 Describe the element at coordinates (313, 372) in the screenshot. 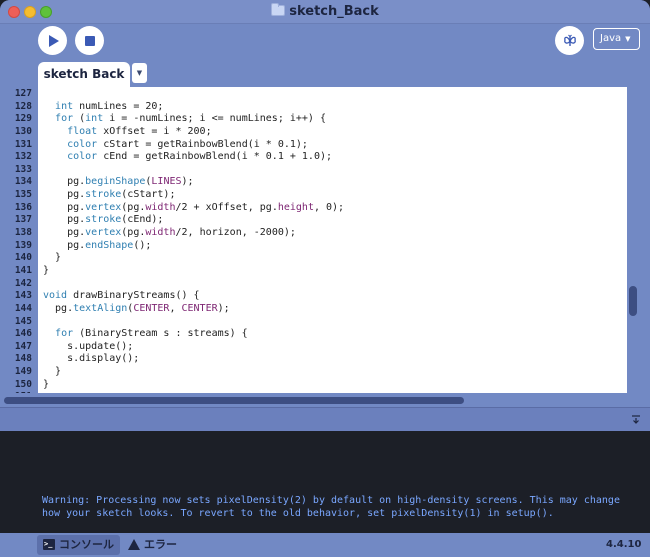

I see `code-line: 149 }` at that location.